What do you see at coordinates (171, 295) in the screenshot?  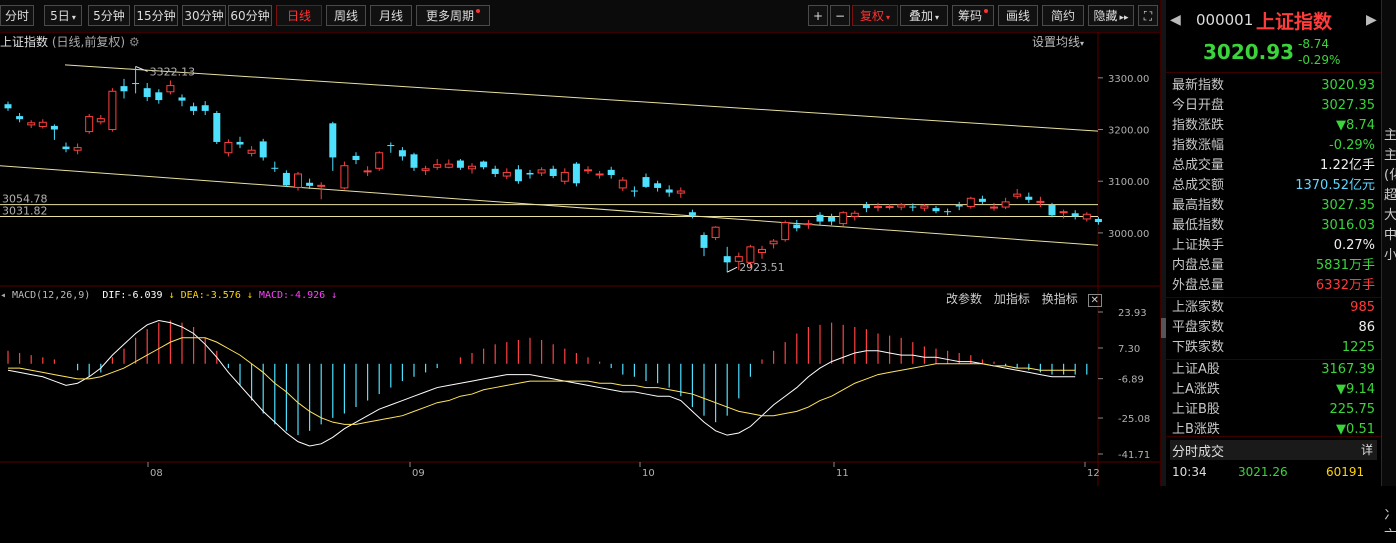 I see `arrow-down-icon: ↓` at bounding box center [171, 295].